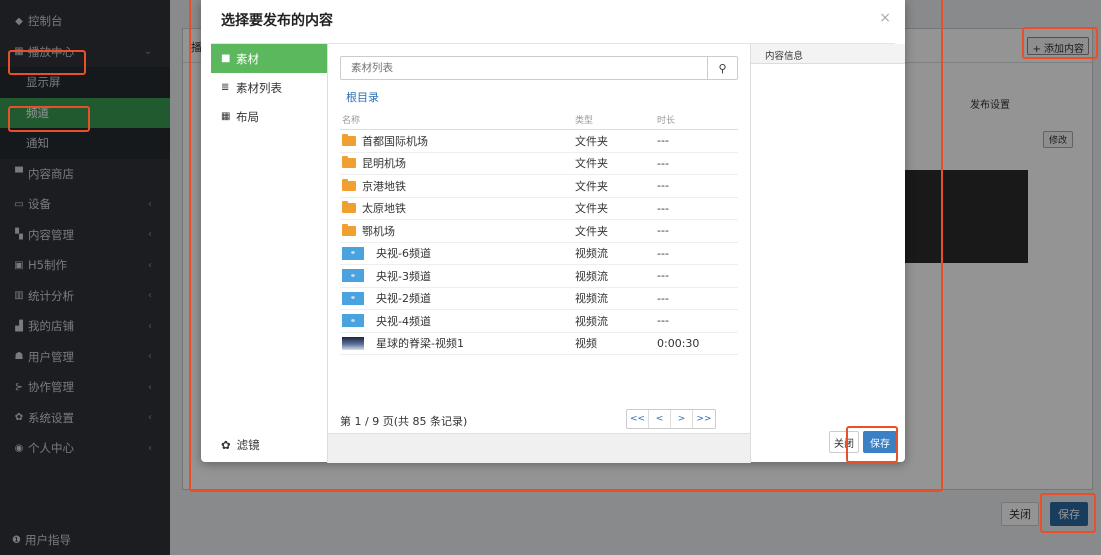  What do you see at coordinates (226, 116) in the screenshot?
I see `layout-icon: ▦` at bounding box center [226, 116].